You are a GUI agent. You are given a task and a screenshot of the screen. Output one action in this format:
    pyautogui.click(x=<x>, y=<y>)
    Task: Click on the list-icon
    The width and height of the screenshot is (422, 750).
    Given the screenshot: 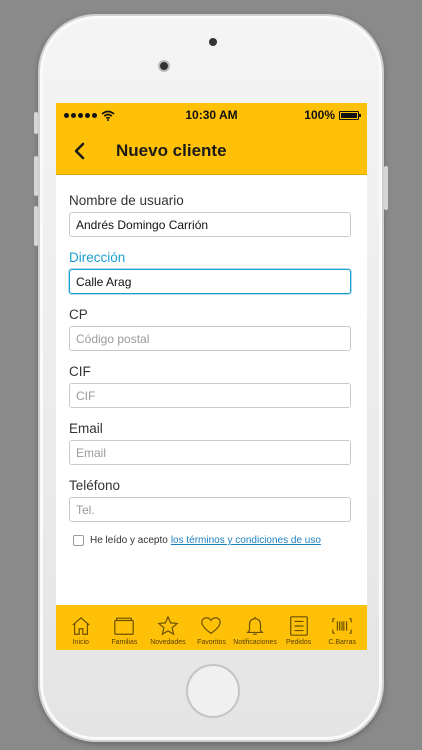 What is the action you would take?
    pyautogui.click(x=298, y=626)
    